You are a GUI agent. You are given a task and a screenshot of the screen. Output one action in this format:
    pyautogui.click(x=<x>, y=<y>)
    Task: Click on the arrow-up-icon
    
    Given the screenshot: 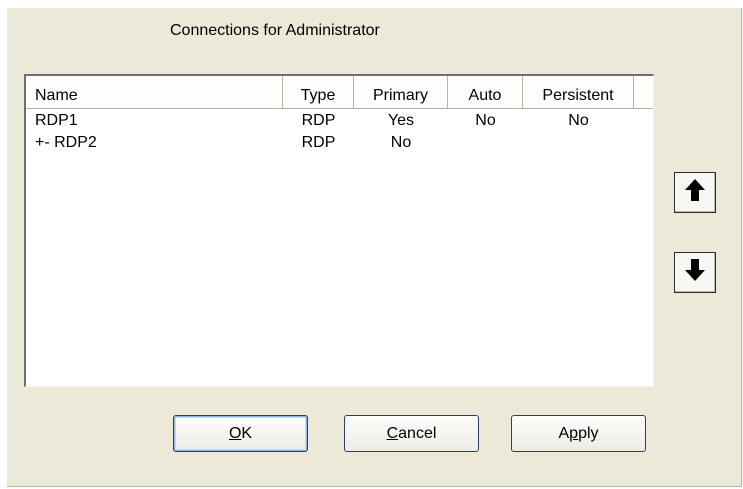 What is the action you would take?
    pyautogui.click(x=695, y=192)
    